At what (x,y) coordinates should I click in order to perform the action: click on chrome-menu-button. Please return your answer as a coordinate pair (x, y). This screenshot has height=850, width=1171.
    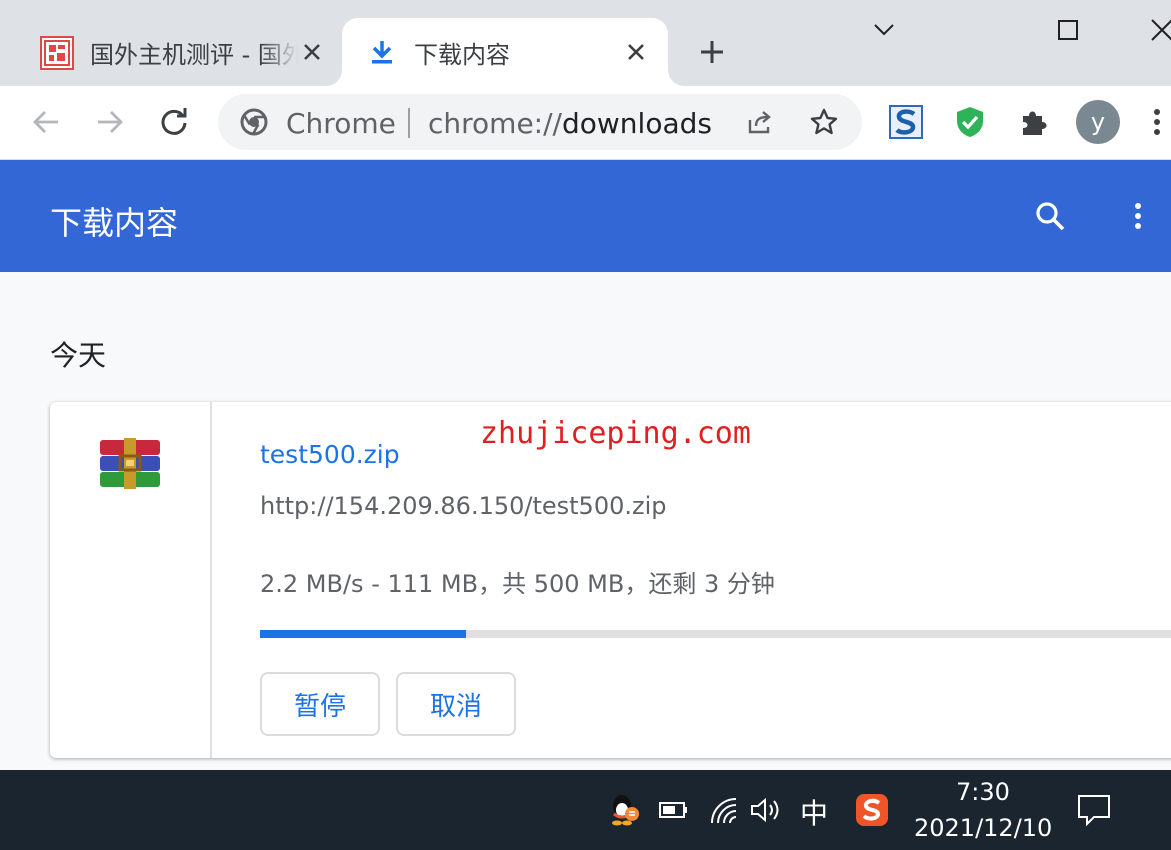
    Looking at the image, I should click on (1156, 124).